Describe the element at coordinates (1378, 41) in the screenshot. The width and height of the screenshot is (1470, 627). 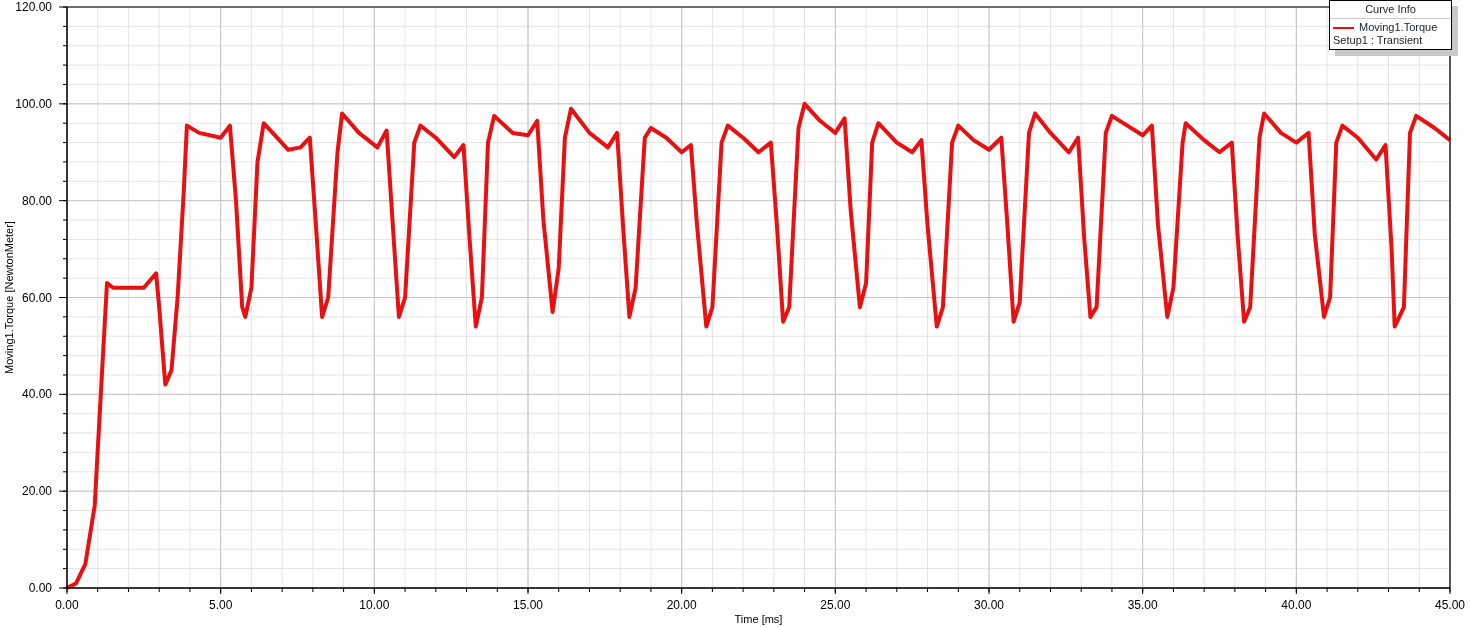
I see `legend-setup-label: Setup1 : Transient` at that location.